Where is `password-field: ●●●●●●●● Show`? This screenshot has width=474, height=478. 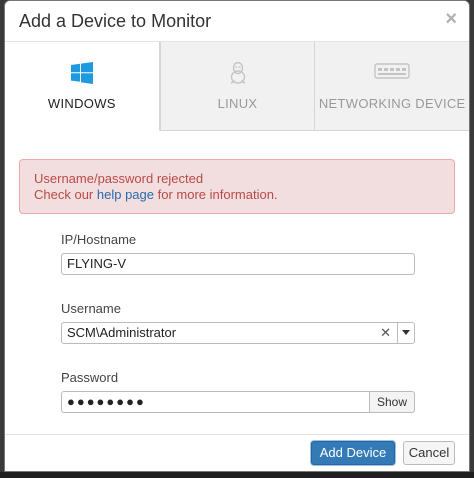
password-field: ●●●●●●●● Show is located at coordinates (238, 402).